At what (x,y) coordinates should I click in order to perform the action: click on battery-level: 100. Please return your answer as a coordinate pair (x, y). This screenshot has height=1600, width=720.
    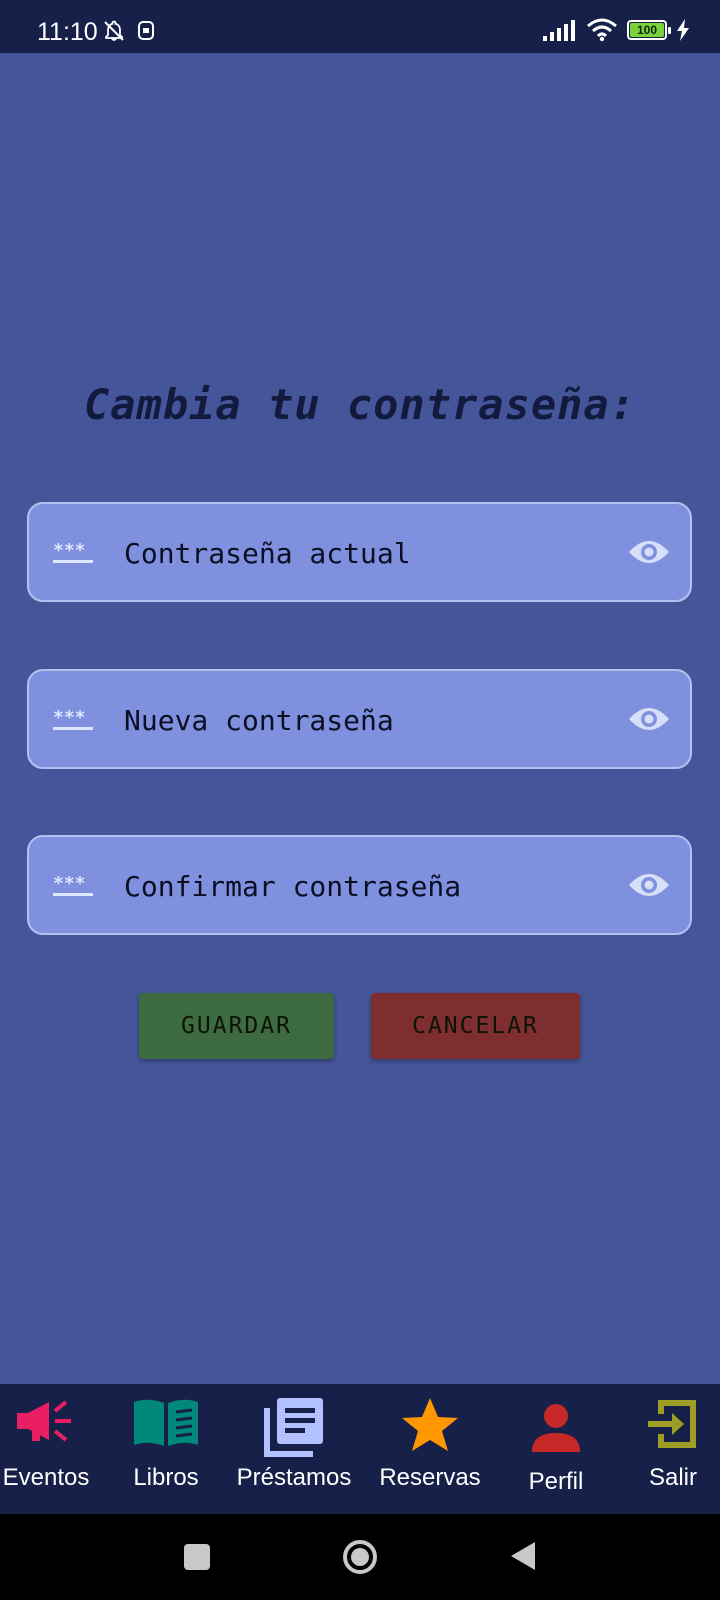
    Looking at the image, I should click on (647, 30).